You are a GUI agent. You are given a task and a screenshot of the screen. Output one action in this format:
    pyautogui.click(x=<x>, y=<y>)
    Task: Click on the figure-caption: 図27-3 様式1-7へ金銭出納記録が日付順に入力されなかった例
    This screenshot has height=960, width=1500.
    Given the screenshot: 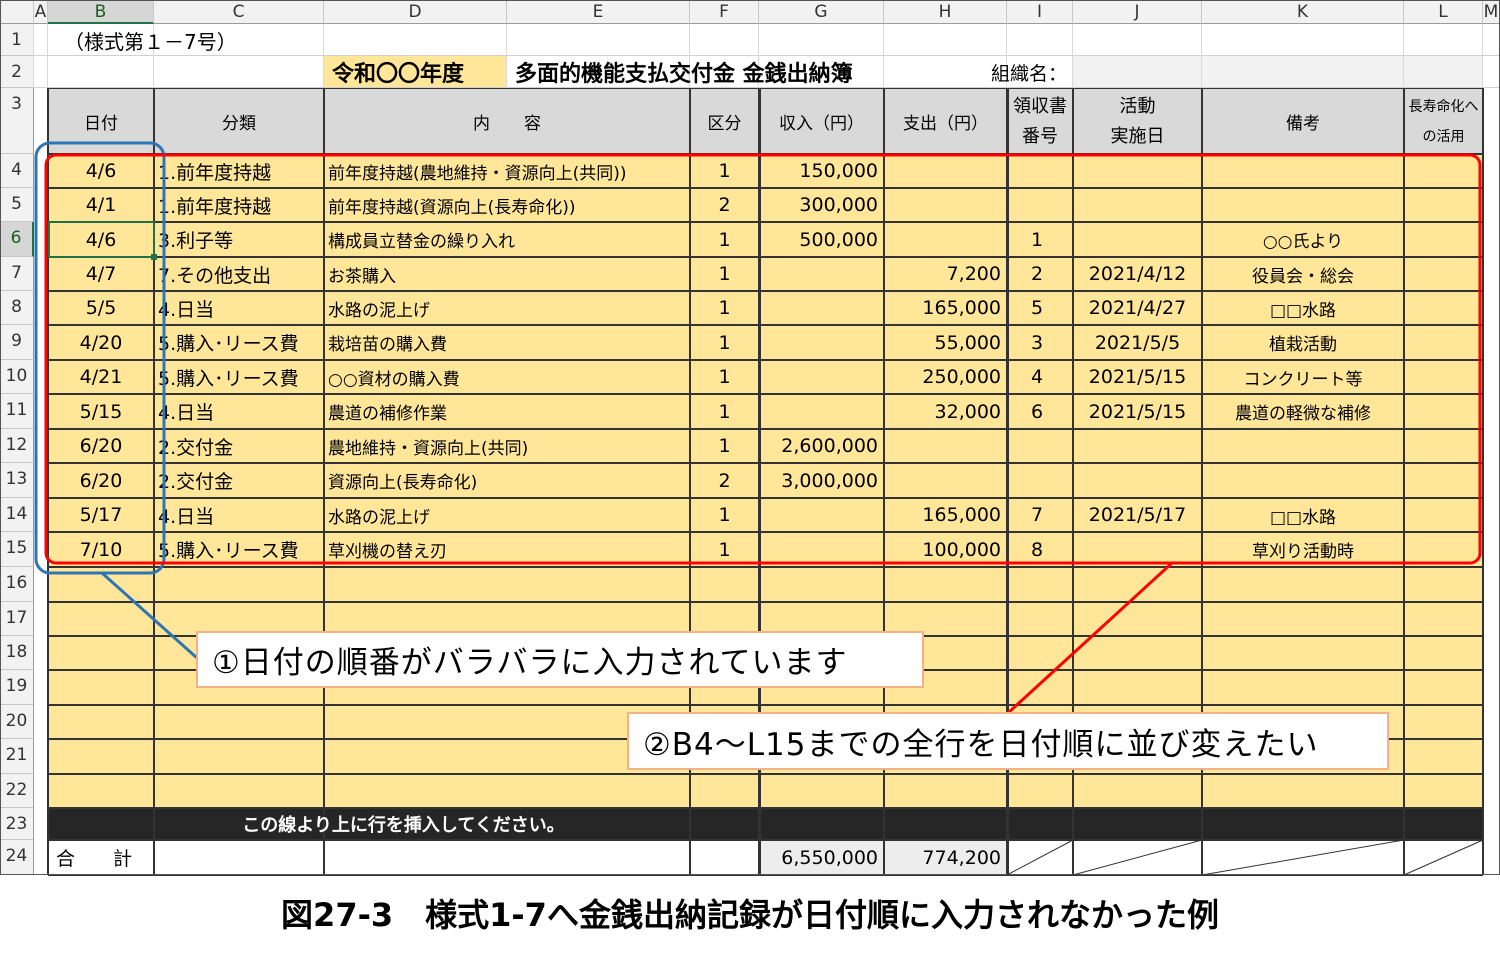 What is the action you would take?
    pyautogui.click(x=750, y=915)
    